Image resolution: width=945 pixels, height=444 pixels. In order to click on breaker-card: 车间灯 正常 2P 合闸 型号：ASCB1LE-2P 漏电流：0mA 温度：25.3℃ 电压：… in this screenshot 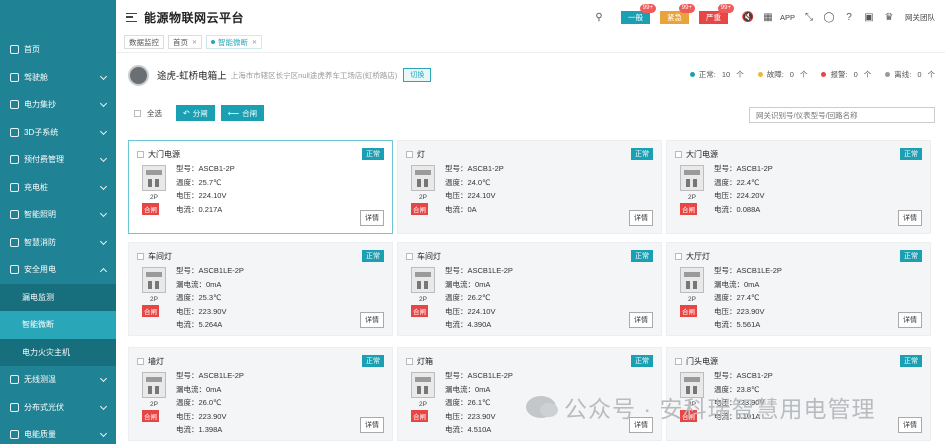, I will do `click(260, 289)`.